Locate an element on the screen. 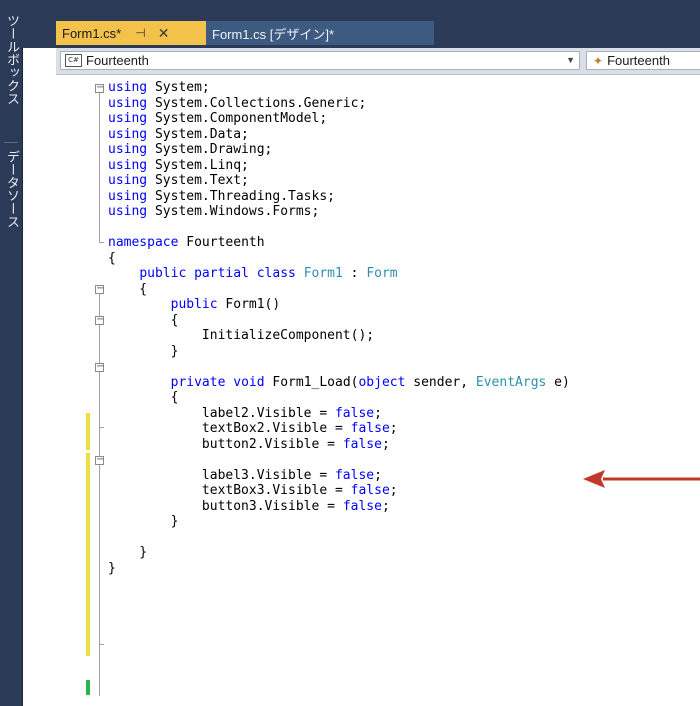  pin-icon: ⊣ is located at coordinates (140, 33).